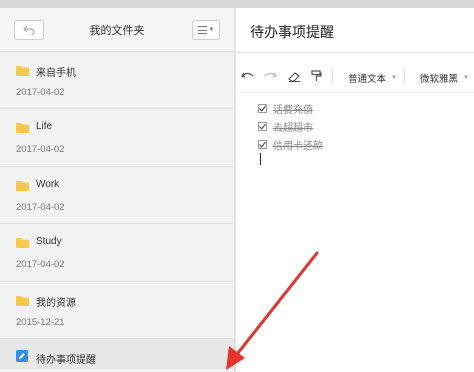  I want to click on annotation-arrow, so click(272, 310).